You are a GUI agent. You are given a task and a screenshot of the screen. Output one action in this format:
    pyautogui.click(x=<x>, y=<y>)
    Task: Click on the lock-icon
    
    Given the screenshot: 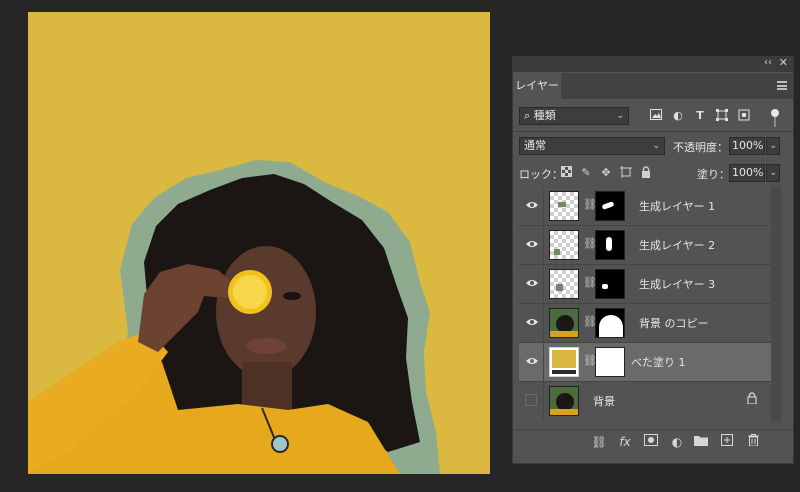 What is the action you would take?
    pyautogui.click(x=752, y=398)
    